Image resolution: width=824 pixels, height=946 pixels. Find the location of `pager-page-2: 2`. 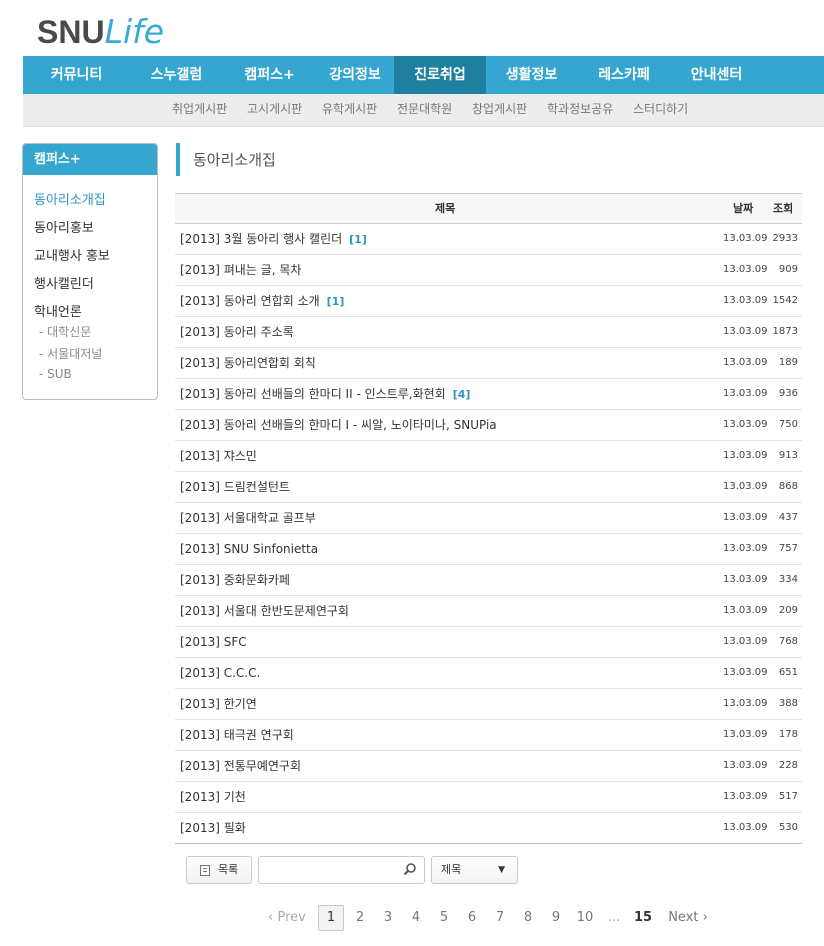

pager-page-2: 2 is located at coordinates (360, 918).